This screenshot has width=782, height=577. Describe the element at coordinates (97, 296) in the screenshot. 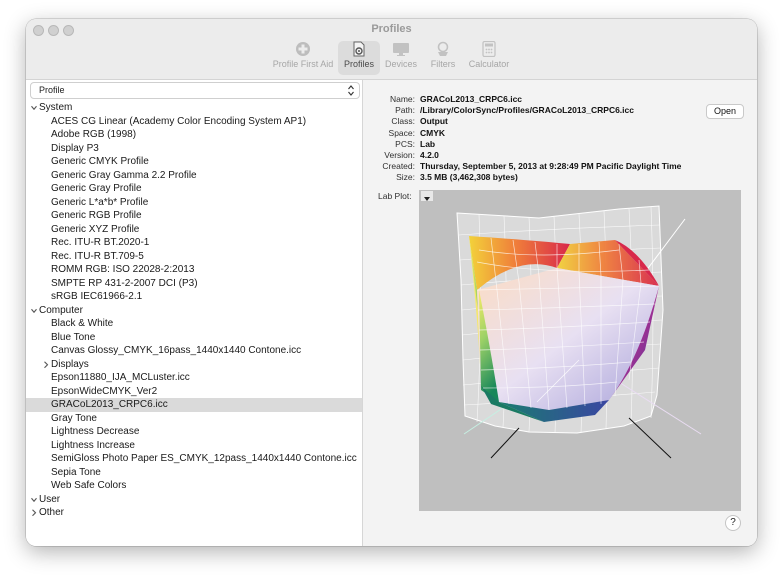

I see `item-label: sRGB IEC61966-2.1` at that location.